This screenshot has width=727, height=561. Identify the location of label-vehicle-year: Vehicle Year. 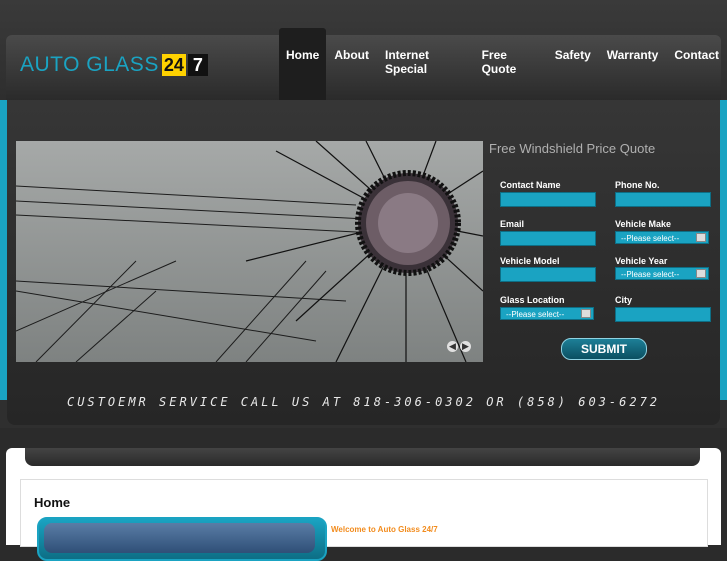
(641, 261).